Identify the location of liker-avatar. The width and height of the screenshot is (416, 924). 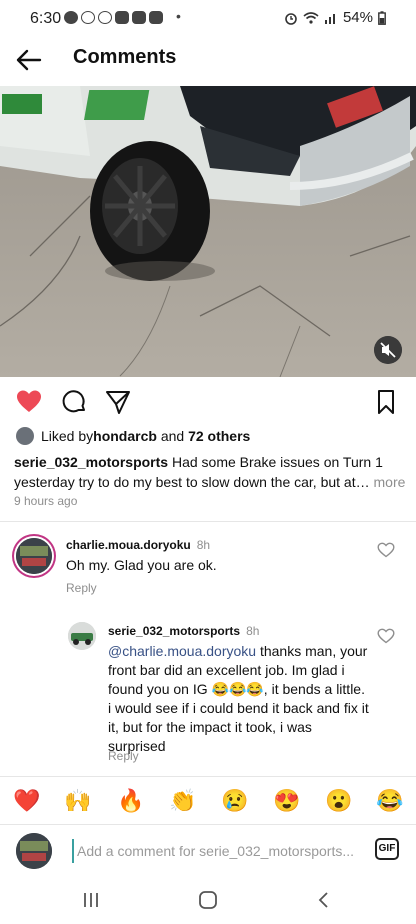
(25, 436).